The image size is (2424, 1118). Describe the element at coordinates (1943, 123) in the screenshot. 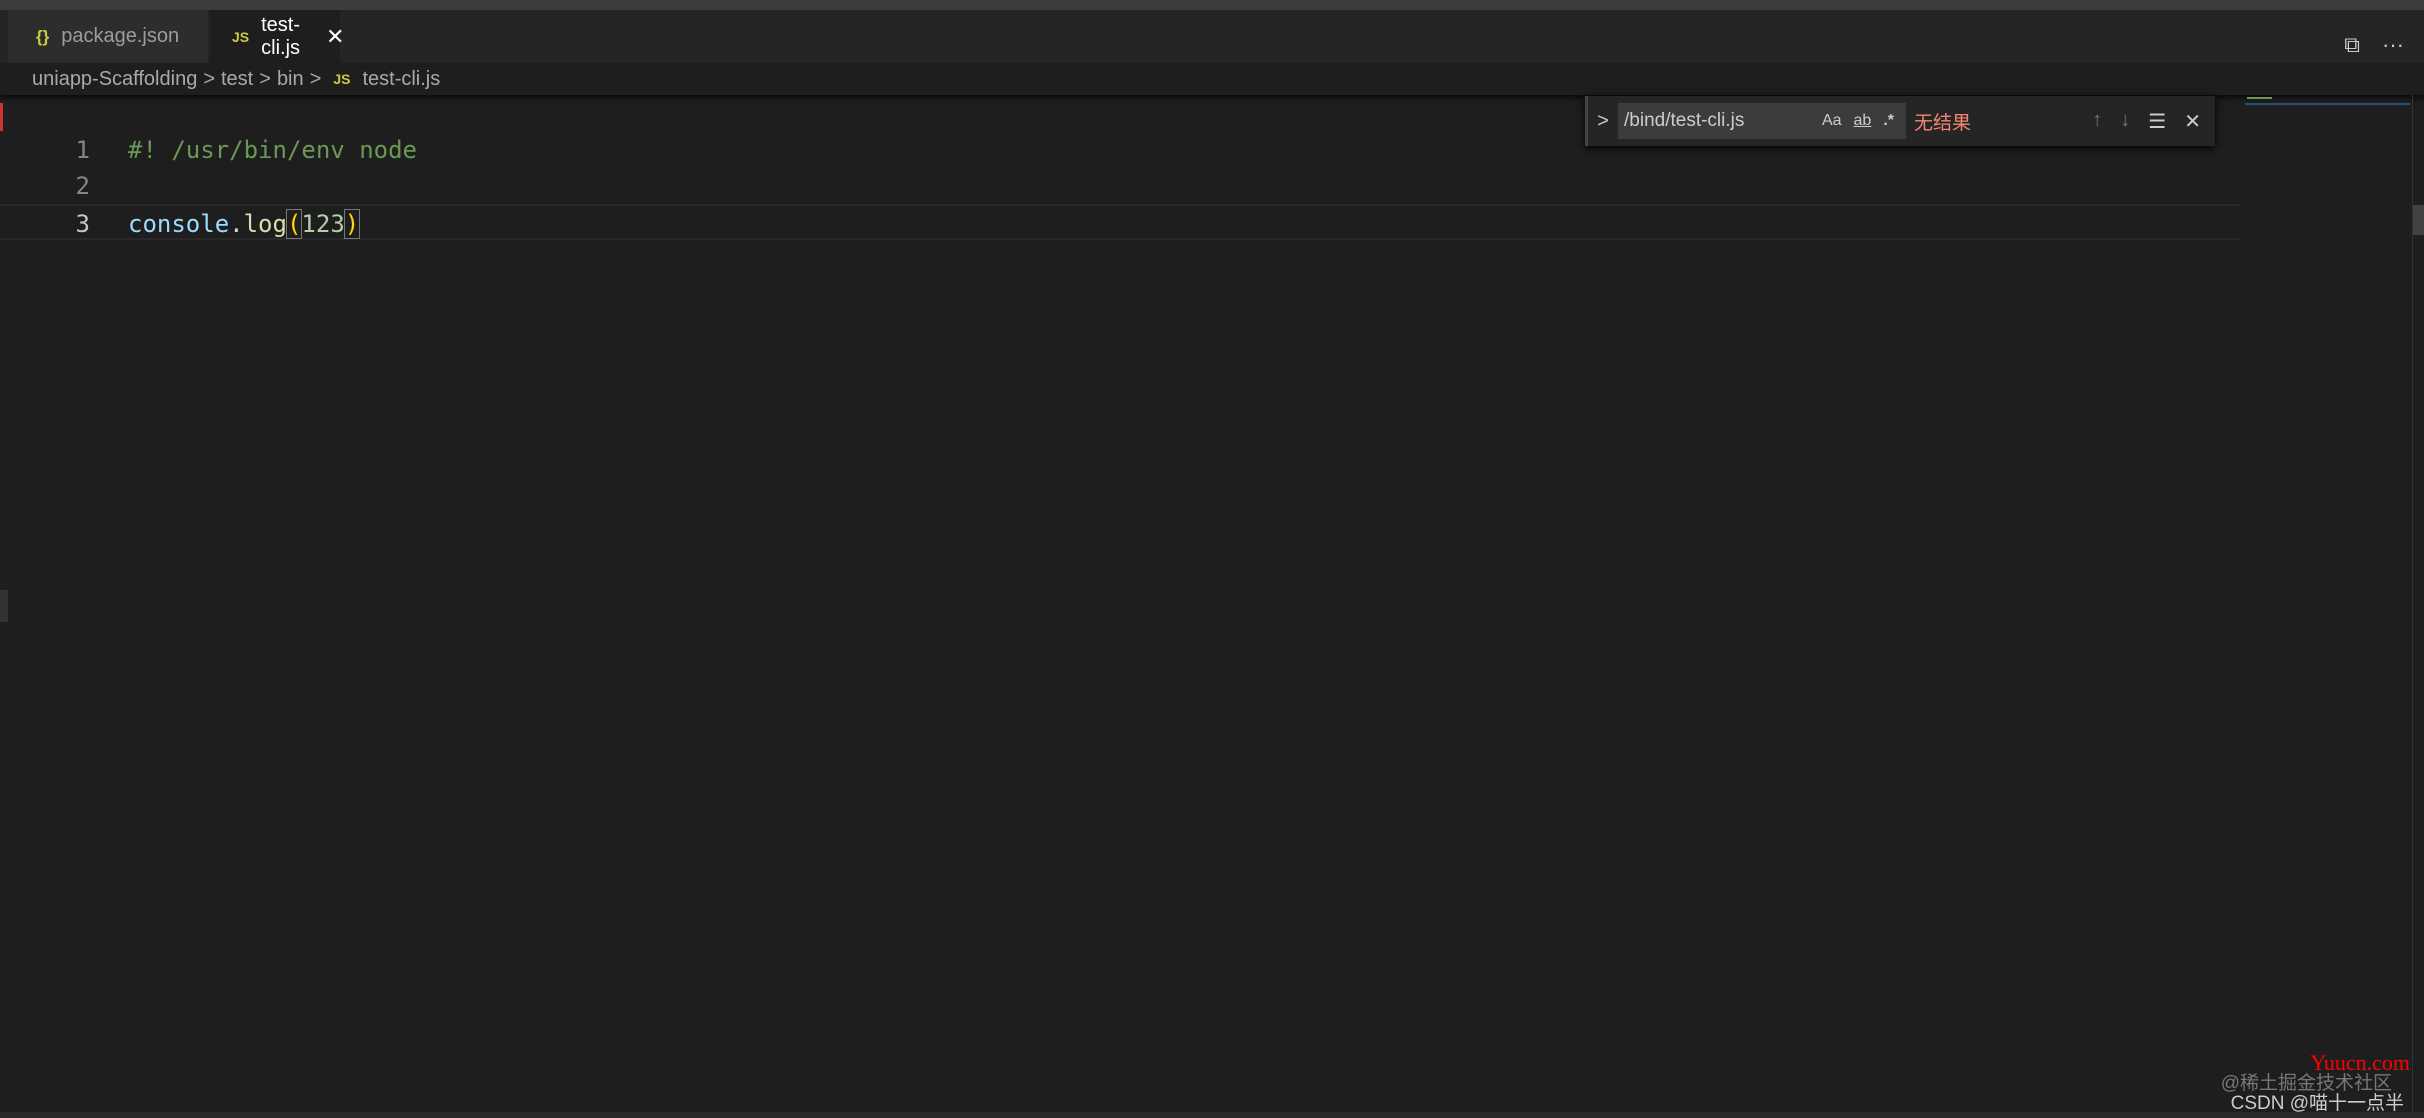

I see `find-status: 无结果` at that location.